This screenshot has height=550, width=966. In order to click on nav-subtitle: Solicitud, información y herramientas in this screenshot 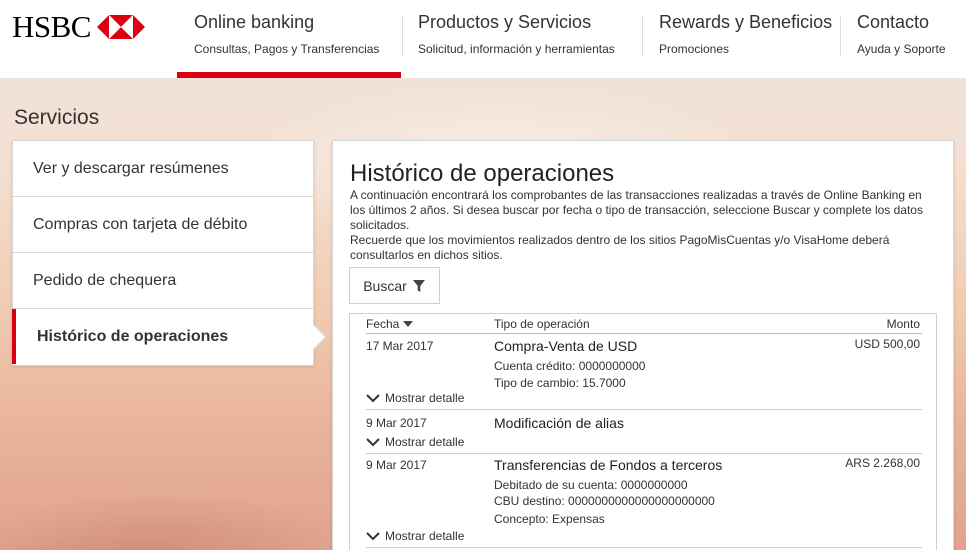, I will do `click(516, 49)`.